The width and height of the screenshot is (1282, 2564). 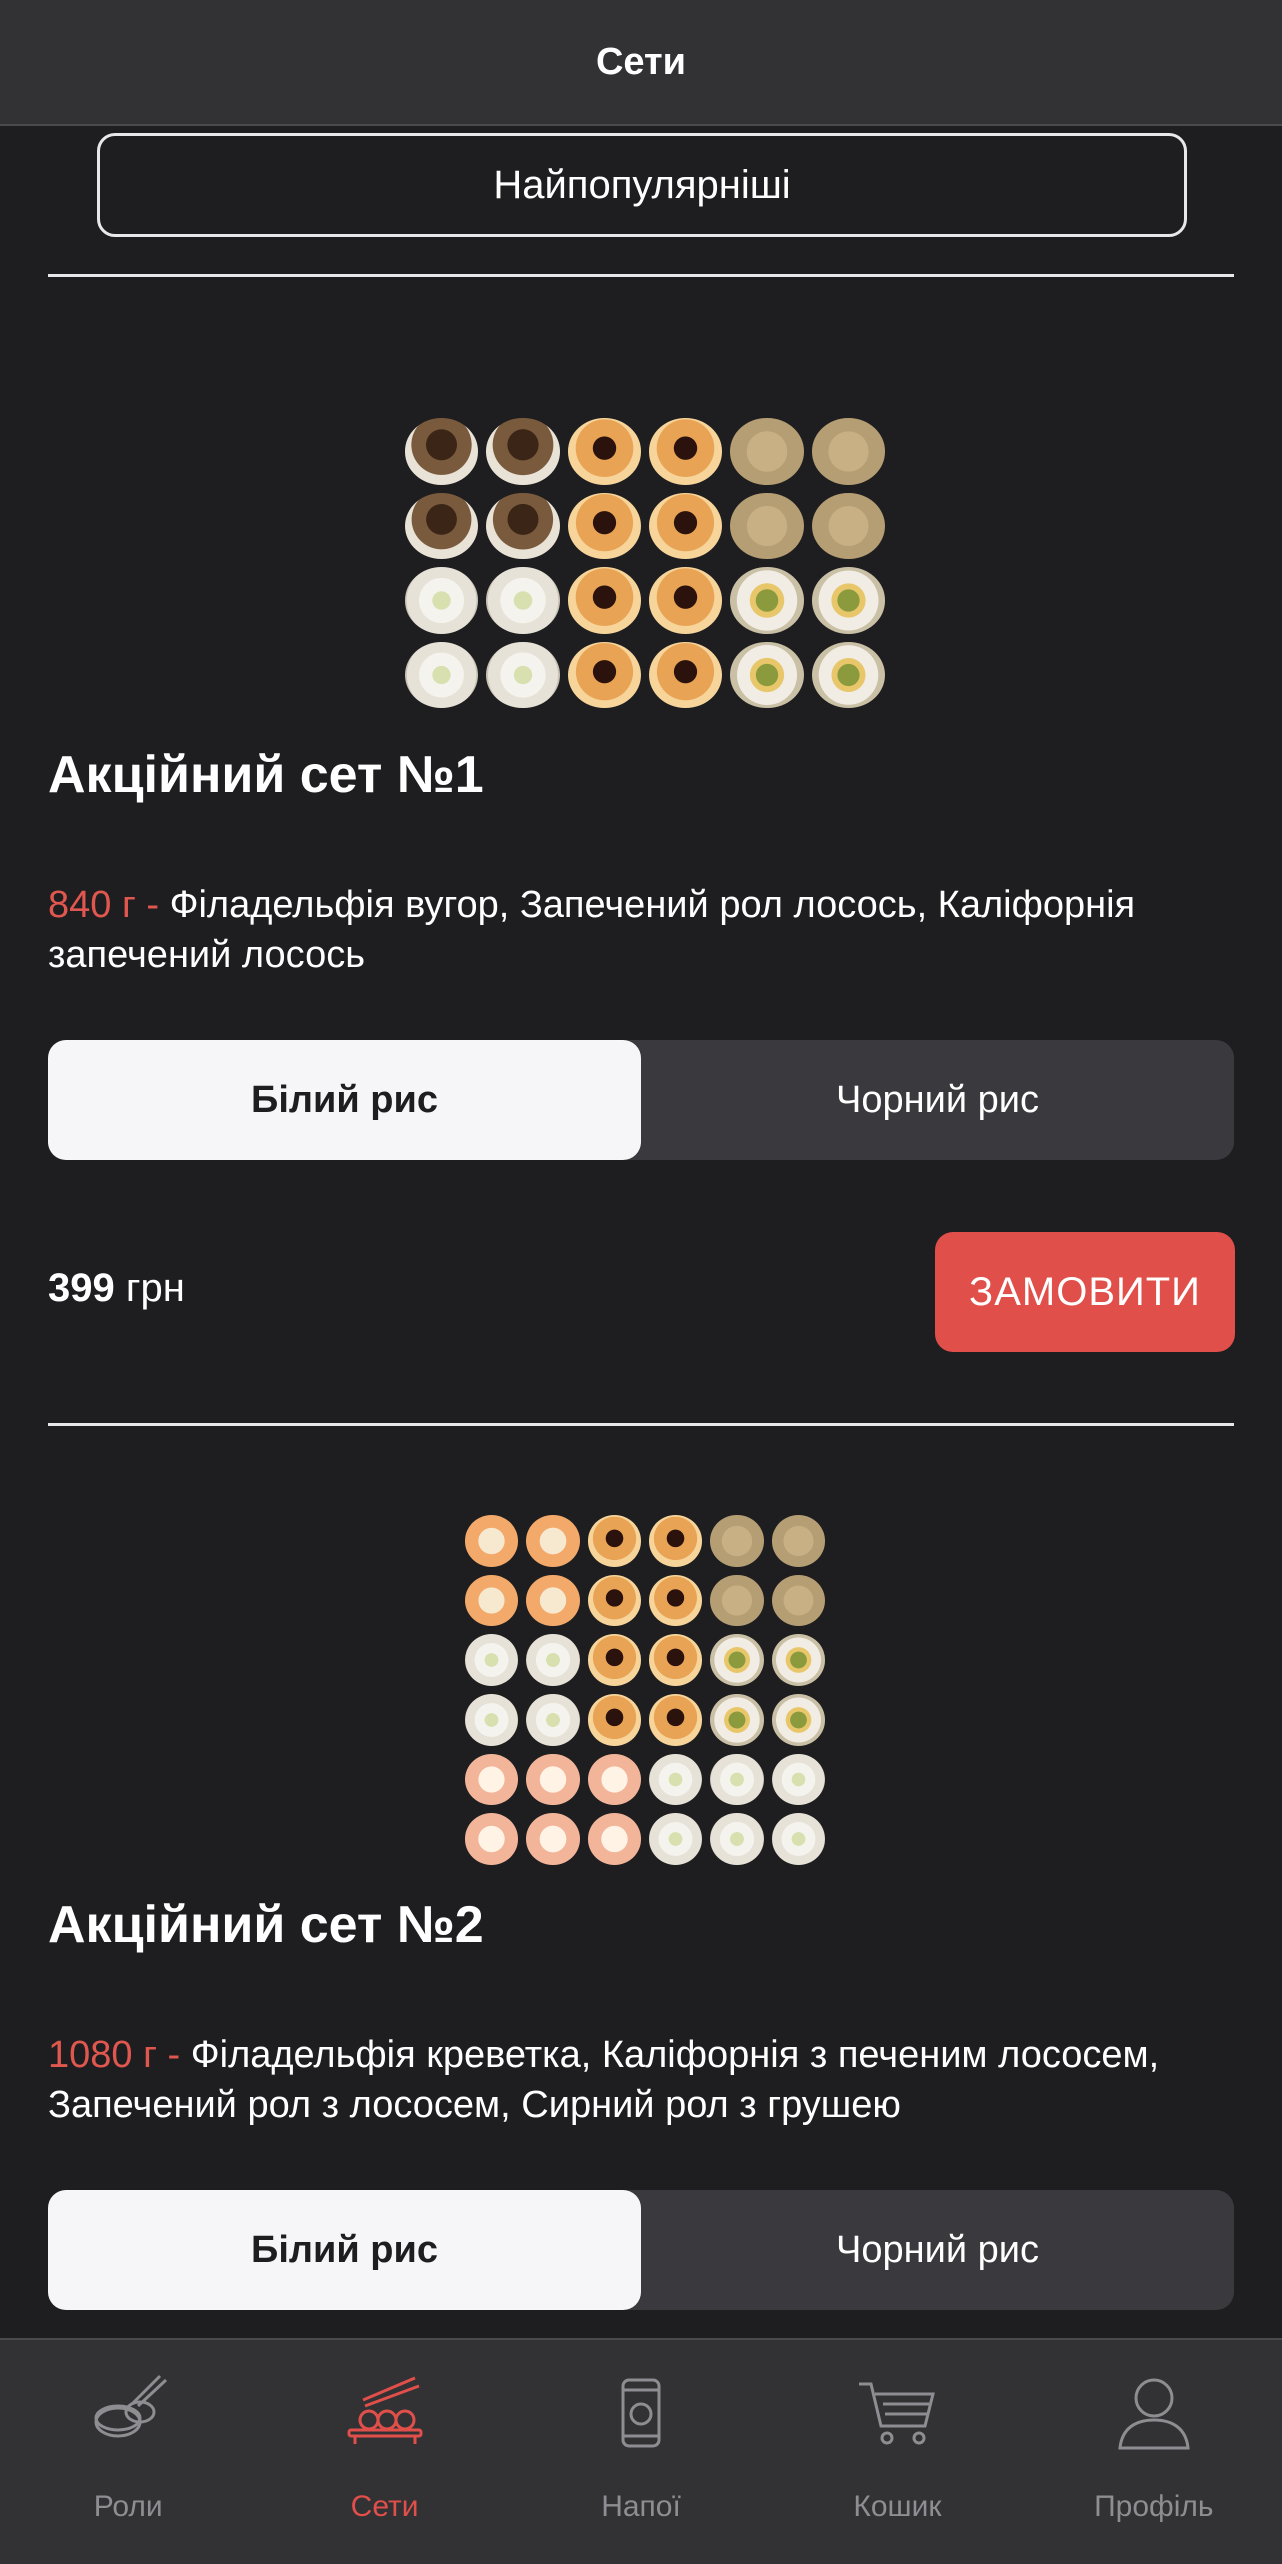 I want to click on top-bar: Сети, so click(x=641, y=63).